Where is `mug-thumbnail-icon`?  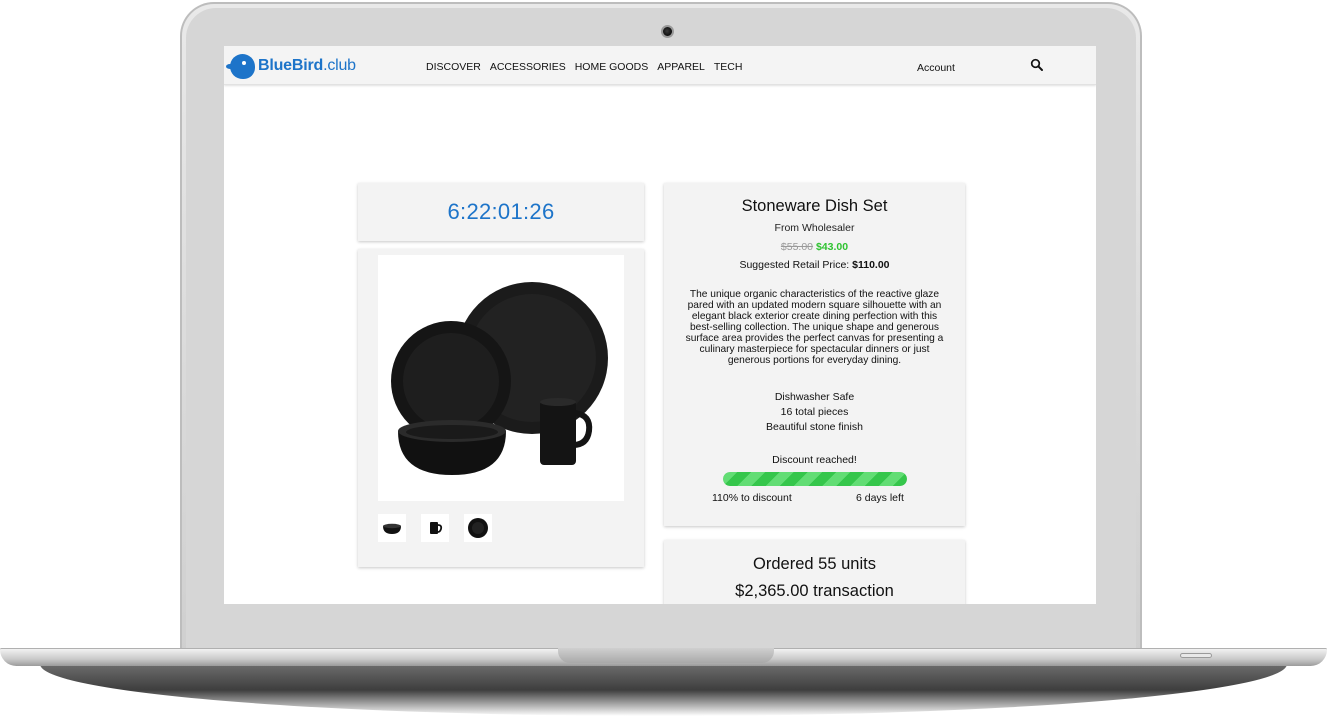
mug-thumbnail-icon is located at coordinates (436, 528).